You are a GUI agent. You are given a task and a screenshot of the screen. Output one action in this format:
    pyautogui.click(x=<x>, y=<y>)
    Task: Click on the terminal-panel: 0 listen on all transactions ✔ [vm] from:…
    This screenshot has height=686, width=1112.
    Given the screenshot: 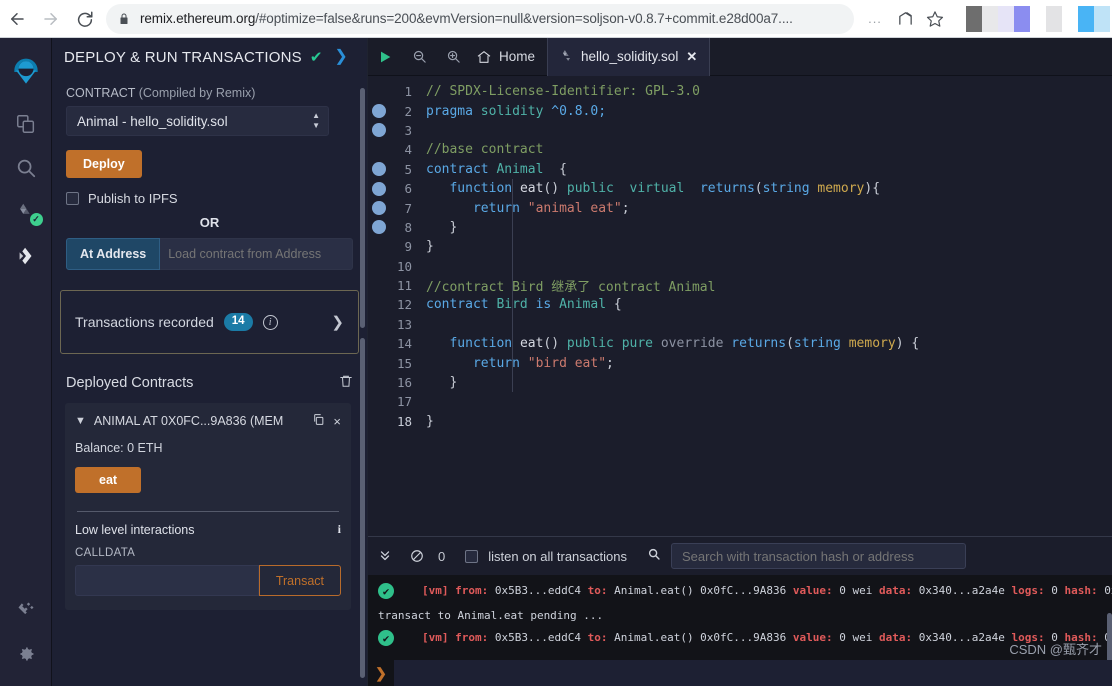 What is the action you would take?
    pyautogui.click(x=740, y=611)
    